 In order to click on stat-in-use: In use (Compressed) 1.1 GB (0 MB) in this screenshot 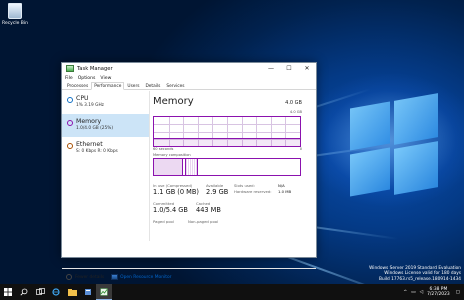, I will do `click(176, 189)`.